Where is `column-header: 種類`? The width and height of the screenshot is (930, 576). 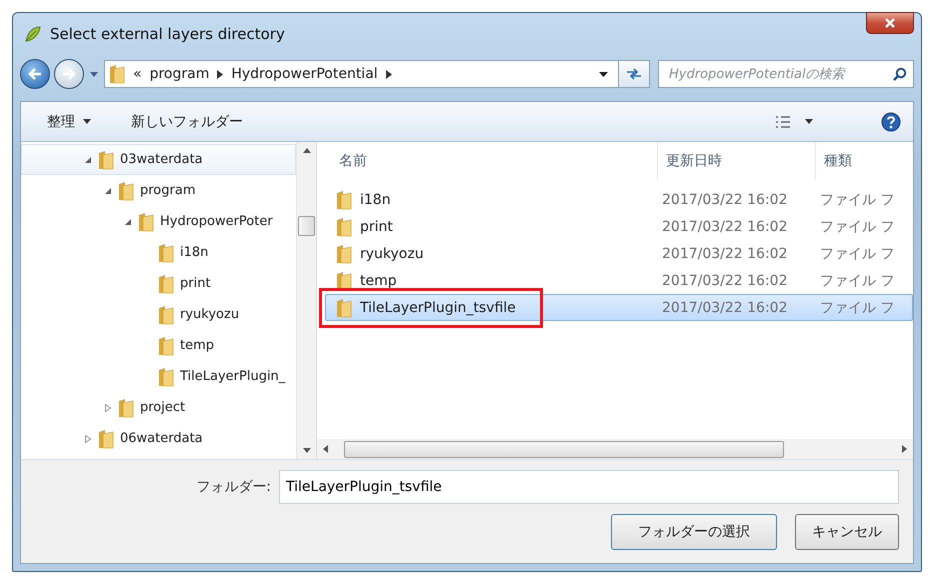 column-header: 種類 is located at coordinates (864, 161).